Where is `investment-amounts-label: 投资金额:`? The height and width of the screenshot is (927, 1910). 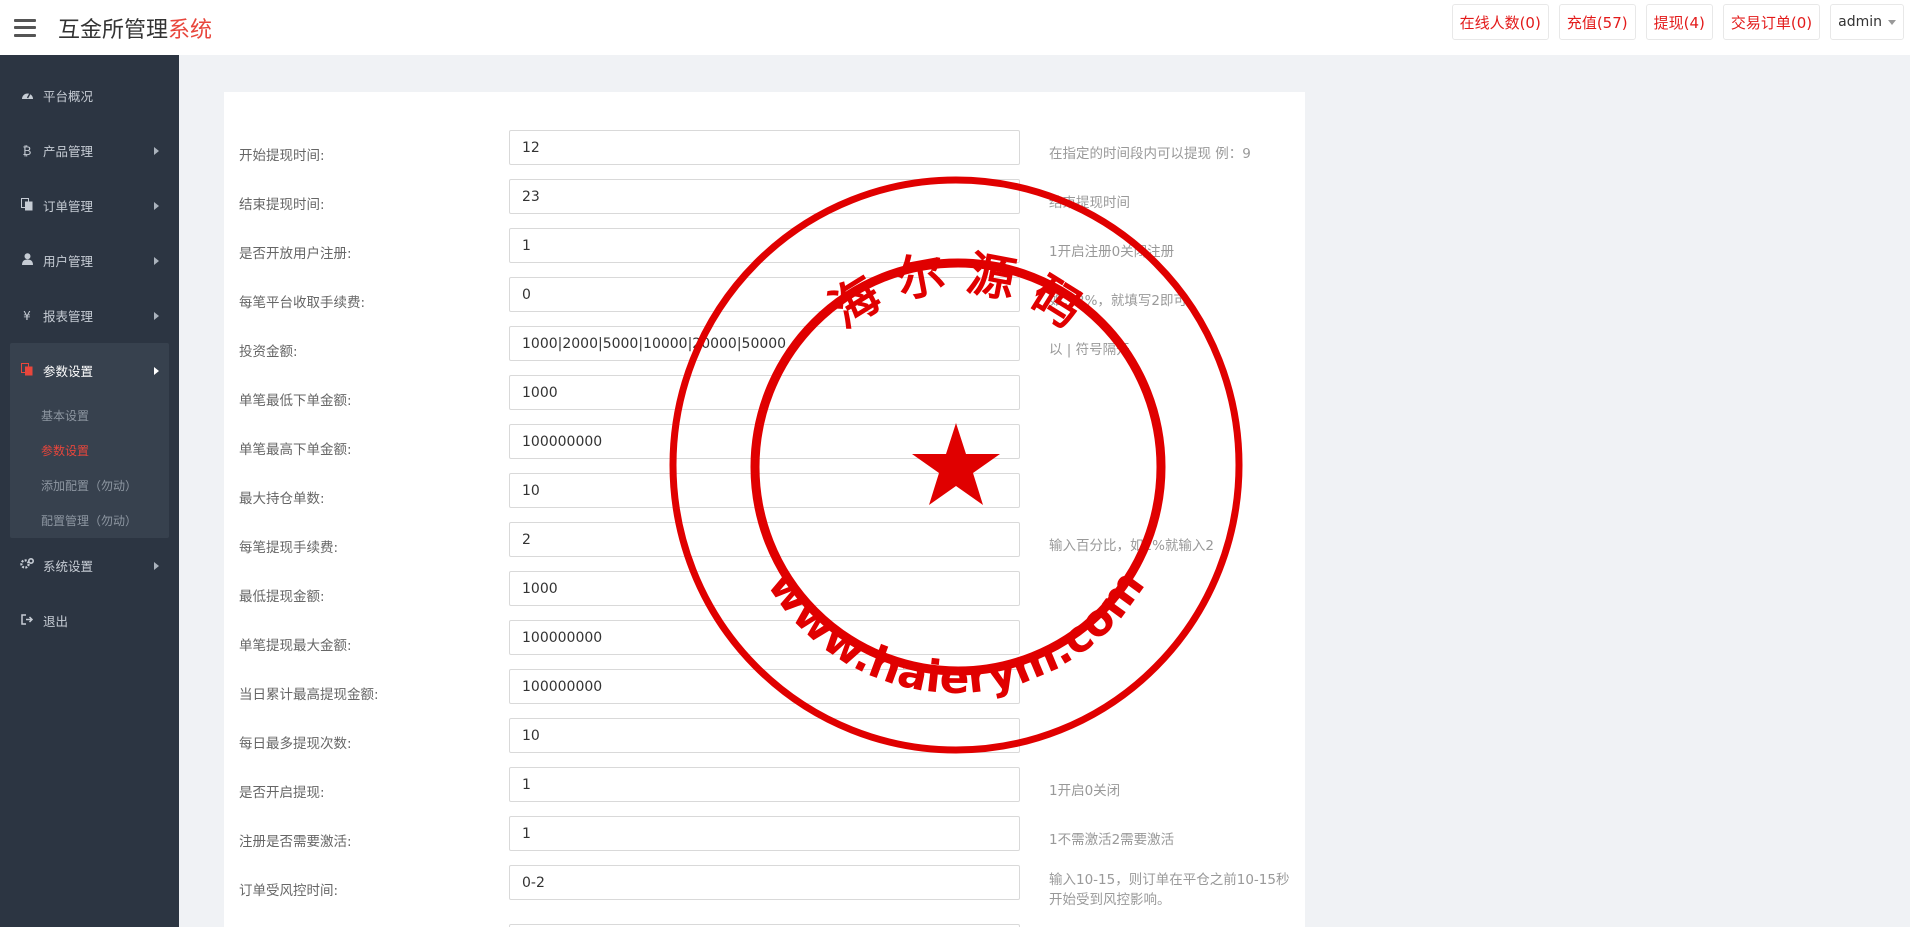
investment-amounts-label: 投资金额: is located at coordinates (268, 352).